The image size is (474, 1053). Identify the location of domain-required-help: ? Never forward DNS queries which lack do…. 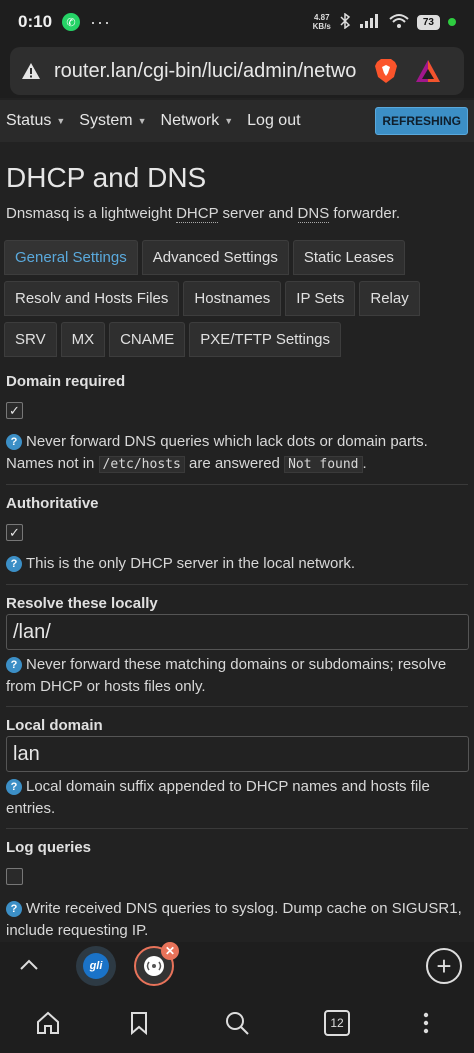
(217, 453).